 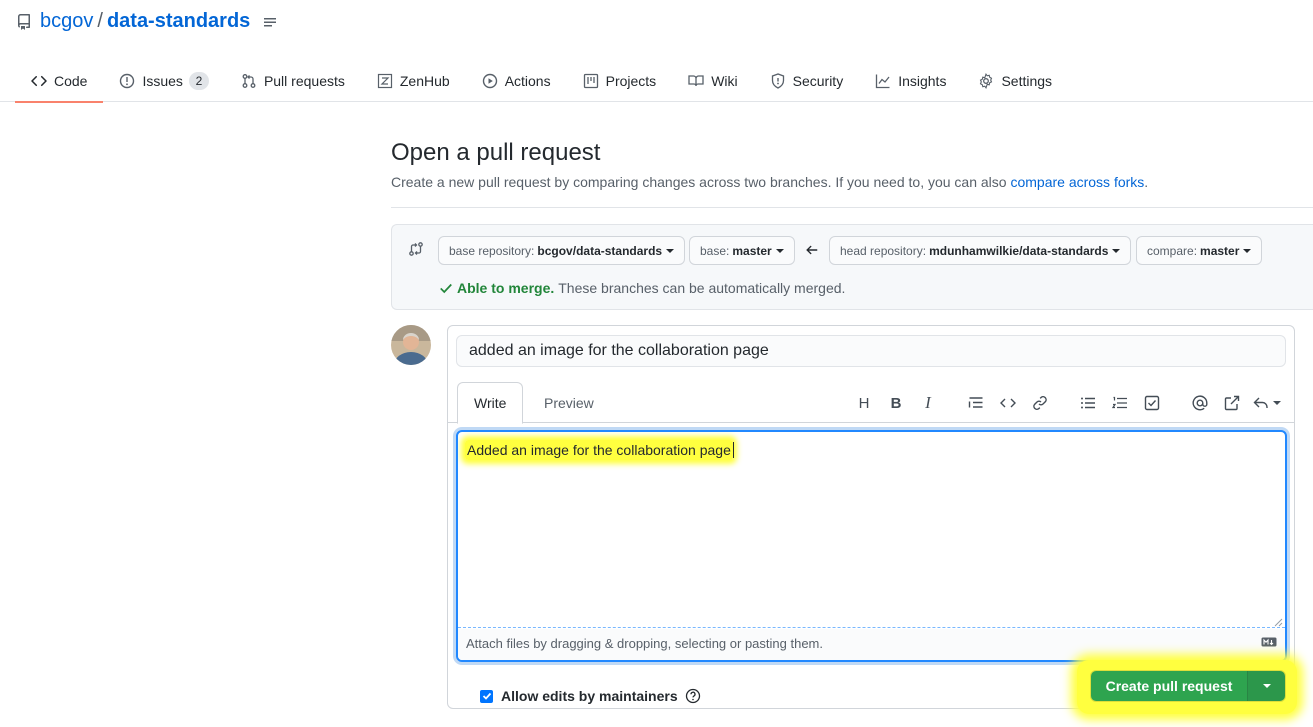 I want to click on task-list-button, so click(x=1152, y=403).